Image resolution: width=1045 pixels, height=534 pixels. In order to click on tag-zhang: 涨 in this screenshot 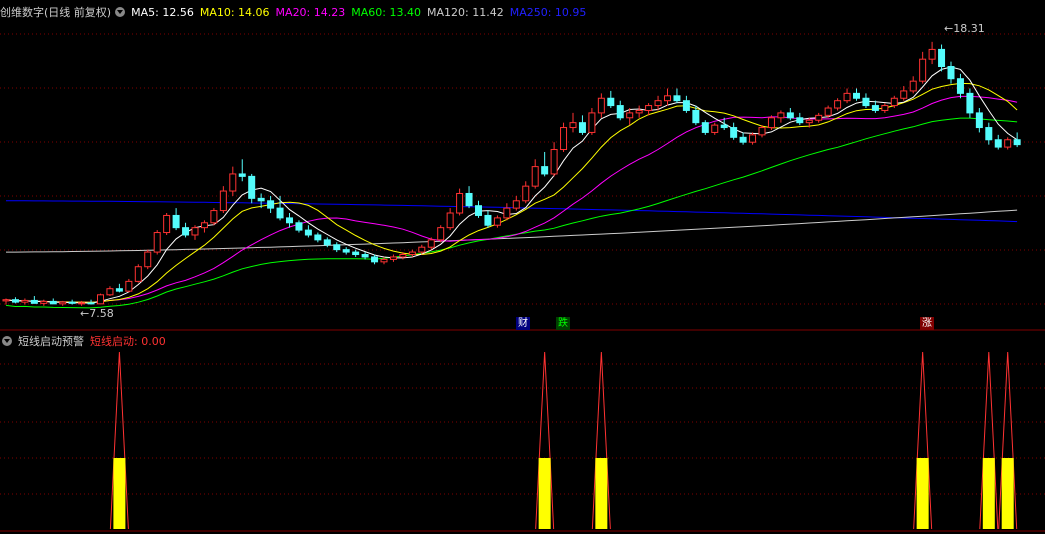, I will do `click(927, 323)`.